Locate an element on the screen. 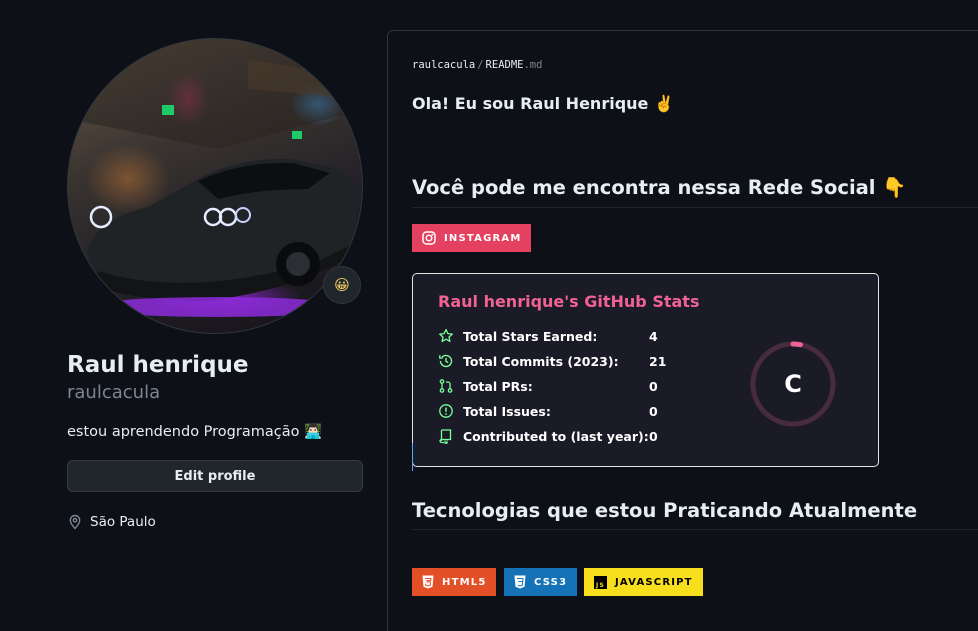 This screenshot has height=631, width=978. rank-circle: C is located at coordinates (793, 384).